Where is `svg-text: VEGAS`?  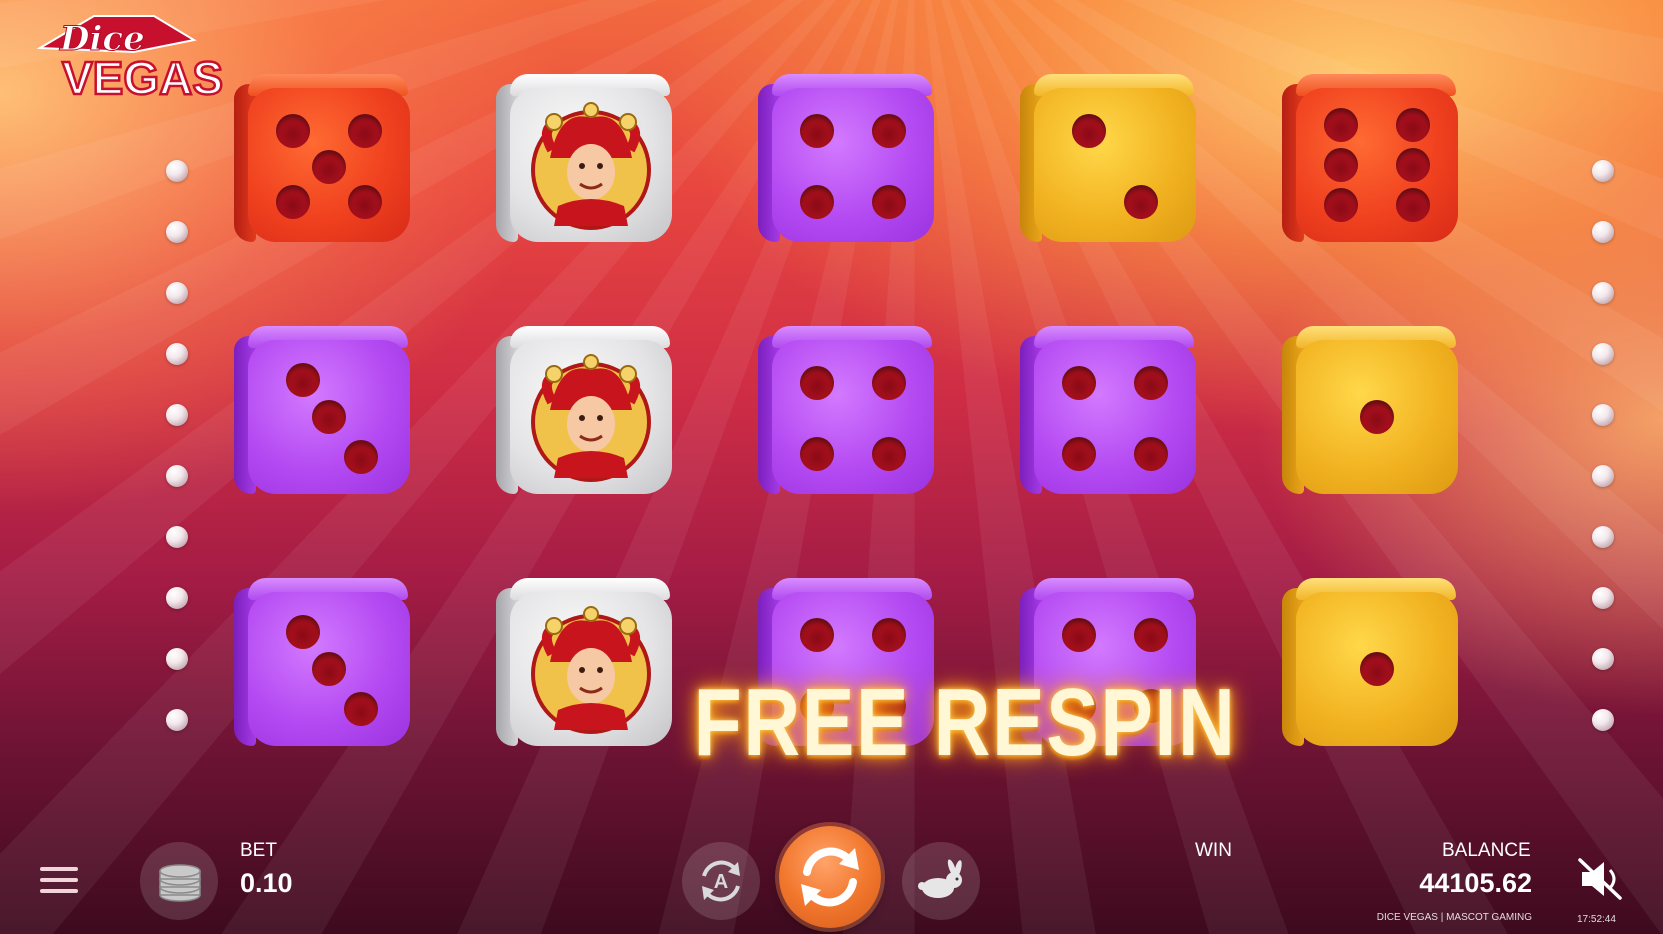
svg-text: VEGAS is located at coordinates (142, 78).